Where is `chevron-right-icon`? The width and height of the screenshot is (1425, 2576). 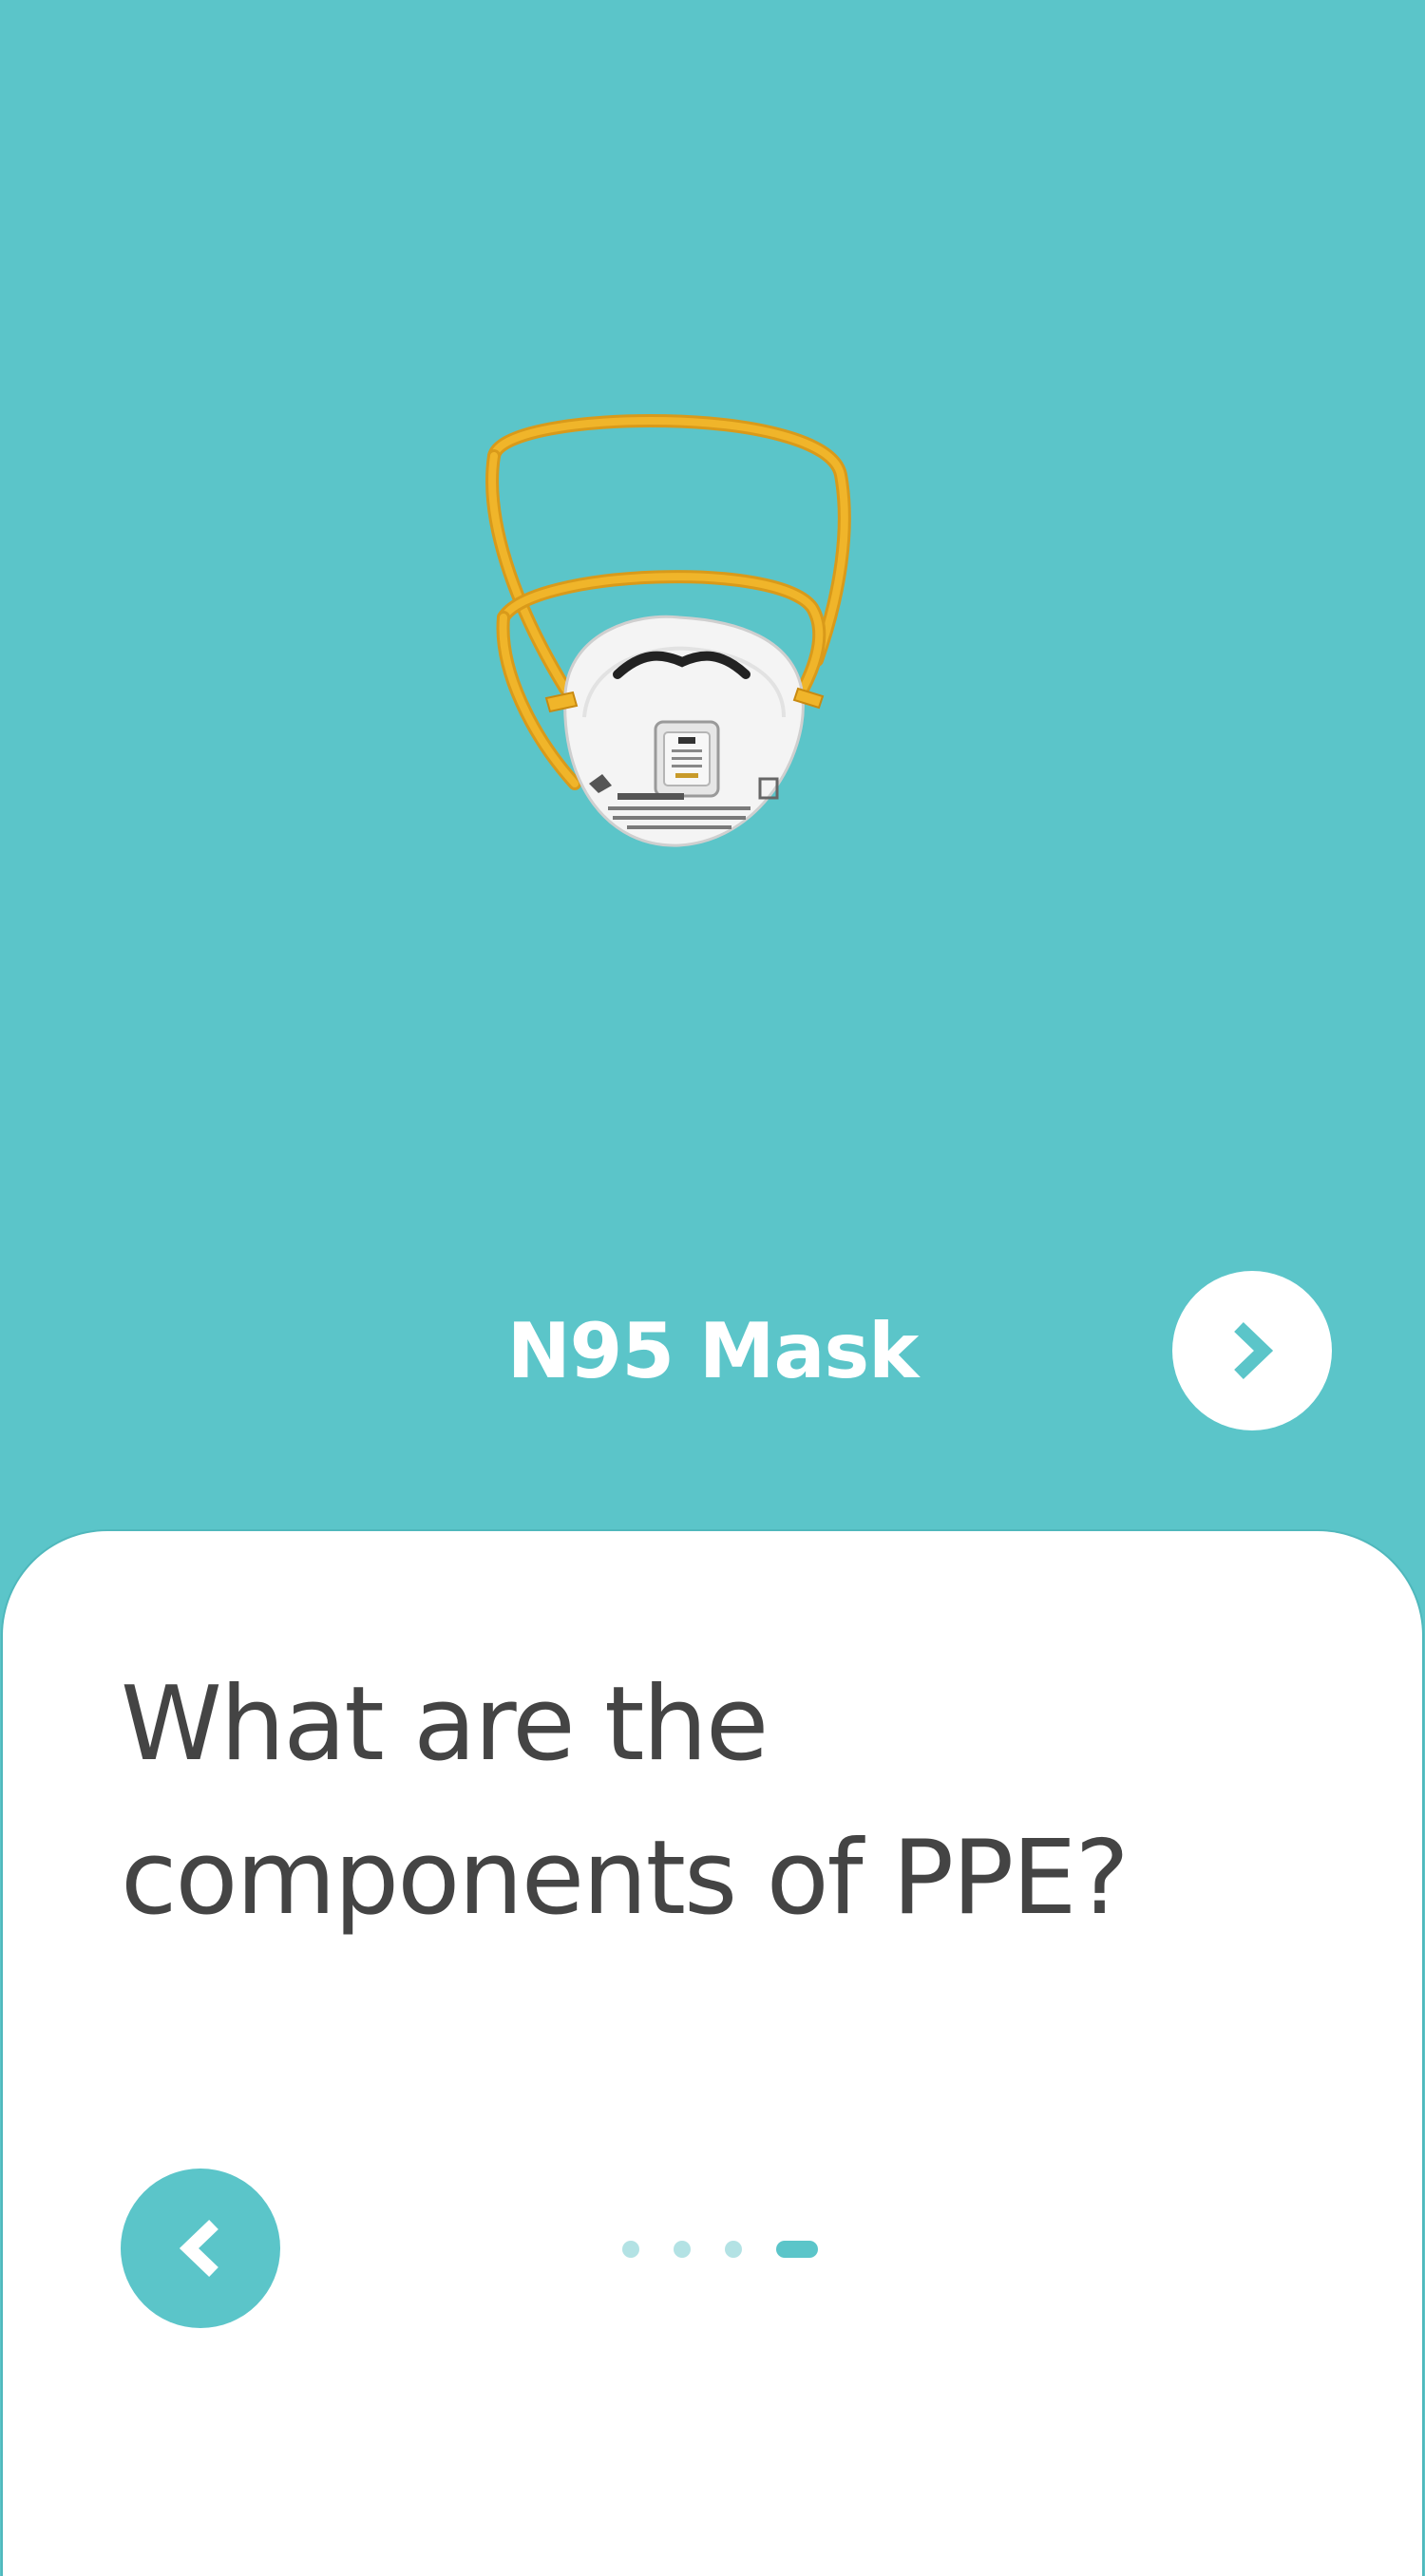
chevron-right-icon is located at coordinates (1254, 1350).